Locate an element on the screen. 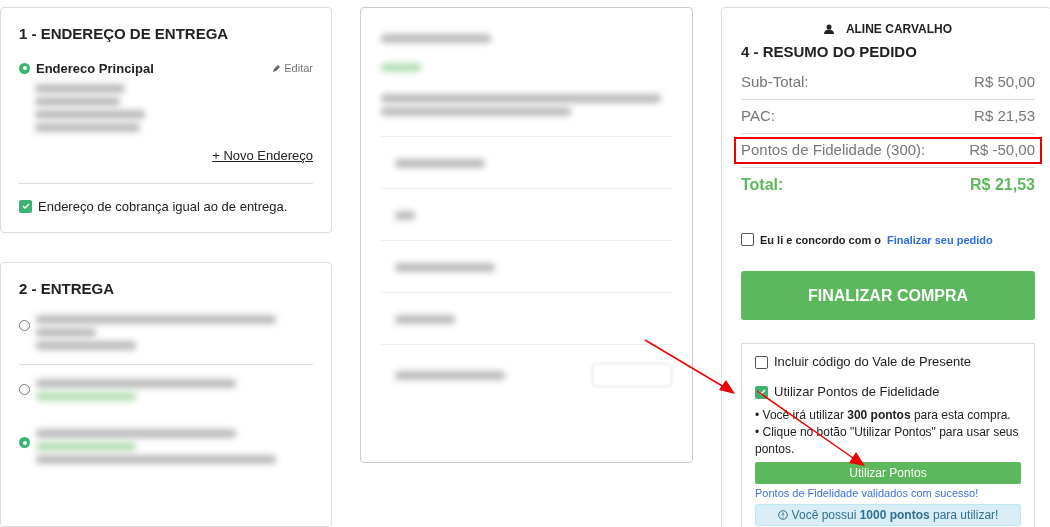 Image resolution: width=1050 pixels, height=527 pixels. total-value: R$ 21,53 is located at coordinates (1002, 184).